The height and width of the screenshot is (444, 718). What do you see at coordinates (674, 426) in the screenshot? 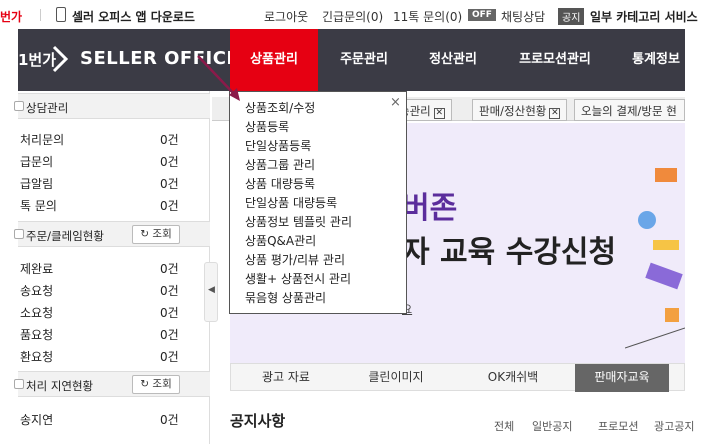
I see `notice-filter-ad: 광고공지` at bounding box center [674, 426].